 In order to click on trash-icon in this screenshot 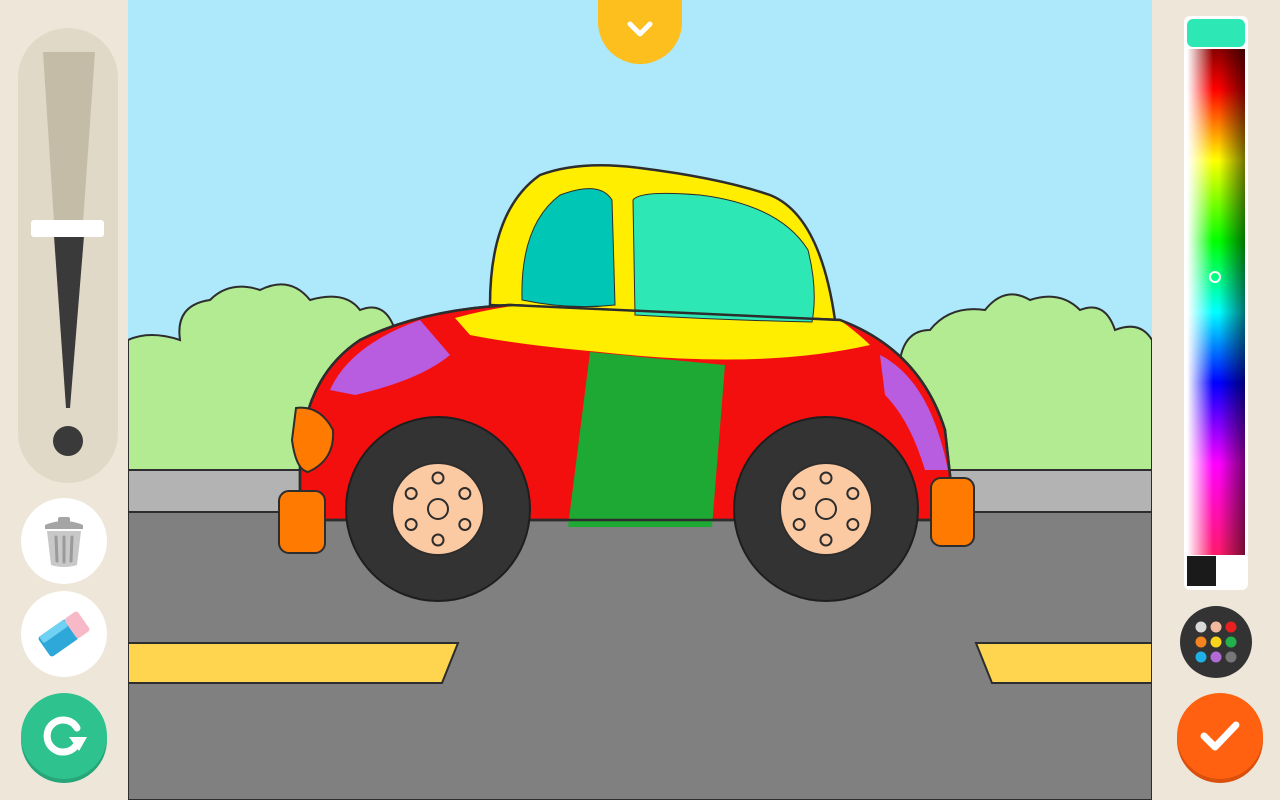, I will do `click(64, 542)`.